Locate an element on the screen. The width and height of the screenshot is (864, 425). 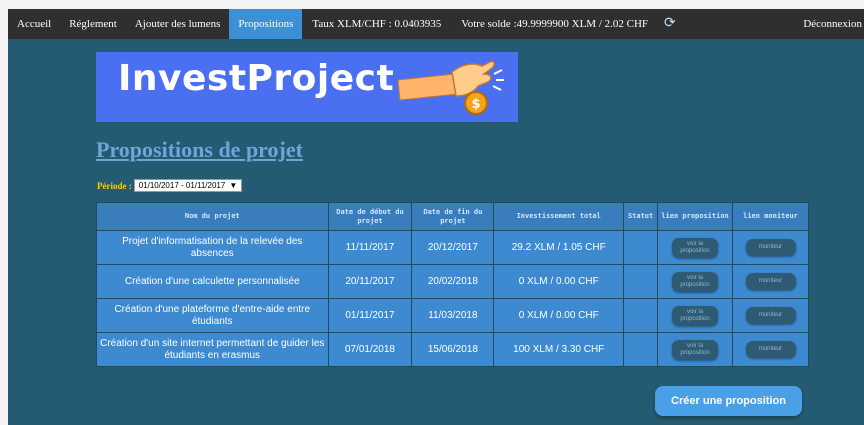
col-header-monitor-link: lien moniteur is located at coordinates (770, 216).